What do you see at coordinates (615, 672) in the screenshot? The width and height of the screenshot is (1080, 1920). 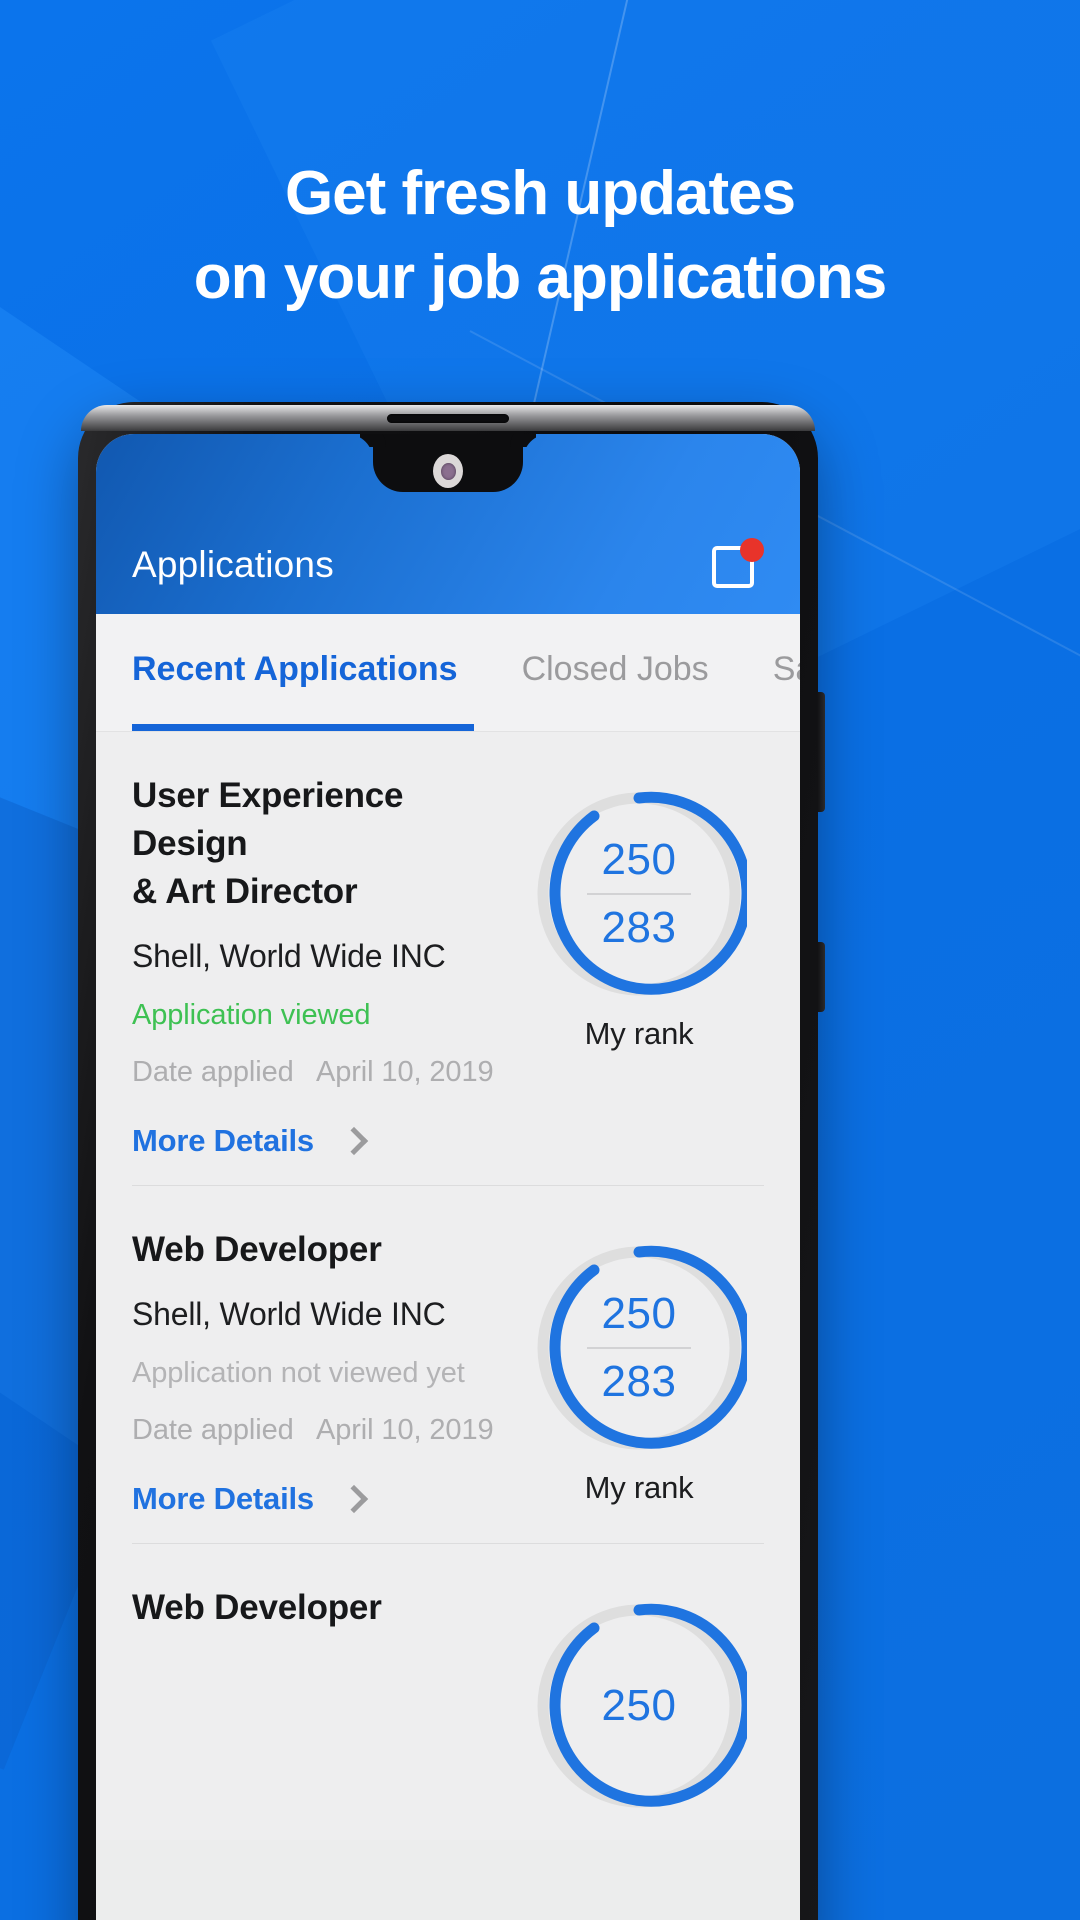 I see `tab-closed-jobs: Closed Jobs` at bounding box center [615, 672].